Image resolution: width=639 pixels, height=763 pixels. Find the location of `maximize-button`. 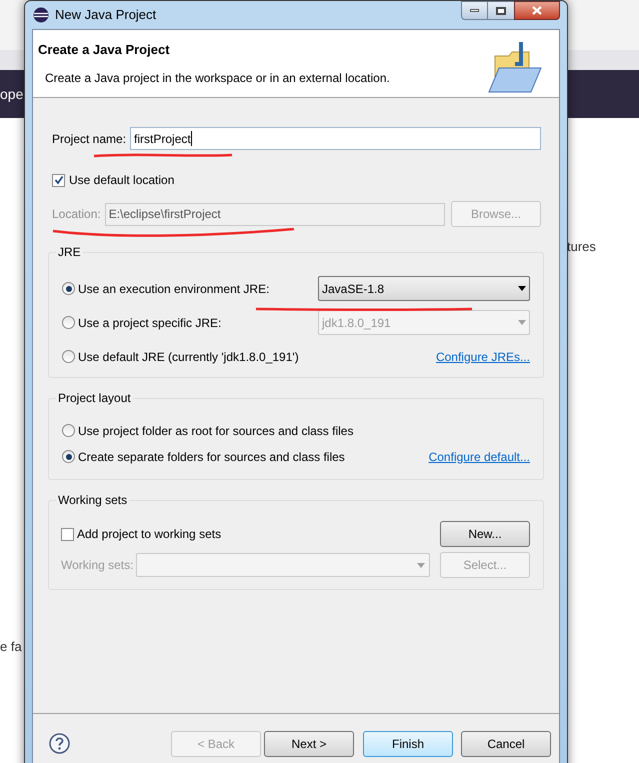

maximize-button is located at coordinates (501, 10).